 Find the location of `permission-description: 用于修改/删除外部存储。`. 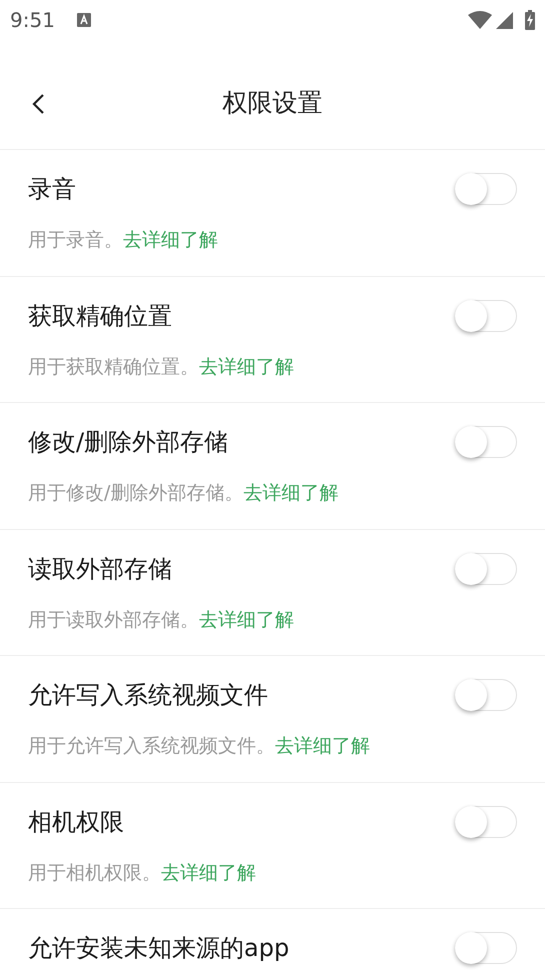

permission-description: 用于修改/删除外部存储。 is located at coordinates (136, 493).